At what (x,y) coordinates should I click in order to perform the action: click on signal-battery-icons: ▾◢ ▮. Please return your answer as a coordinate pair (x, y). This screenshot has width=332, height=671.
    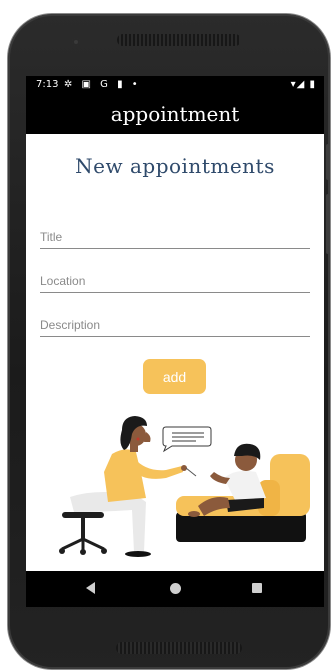
    Looking at the image, I should click on (303, 84).